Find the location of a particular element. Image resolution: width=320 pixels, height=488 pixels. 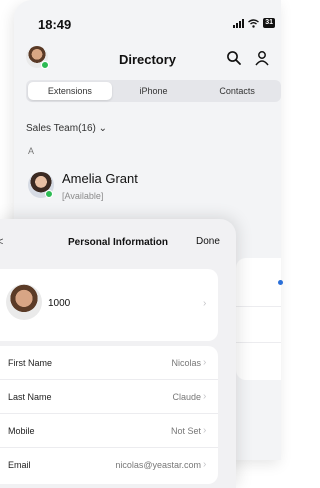

field-row-first-name: First Name Nicolas › is located at coordinates (109, 363).